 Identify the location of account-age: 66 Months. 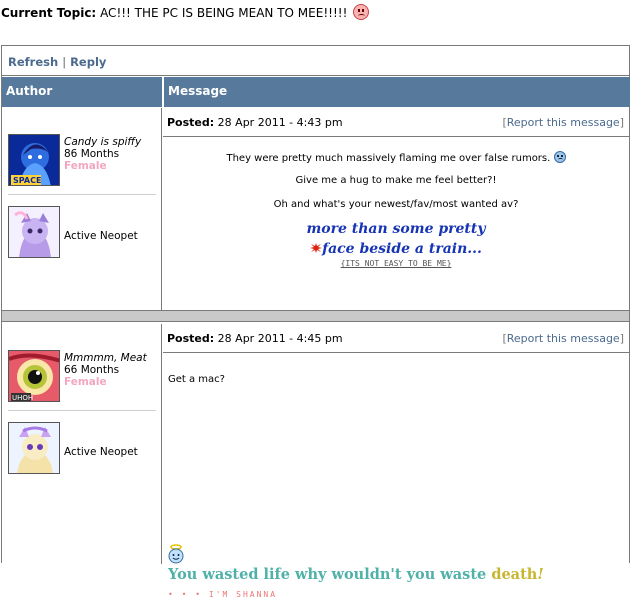
(92, 370).